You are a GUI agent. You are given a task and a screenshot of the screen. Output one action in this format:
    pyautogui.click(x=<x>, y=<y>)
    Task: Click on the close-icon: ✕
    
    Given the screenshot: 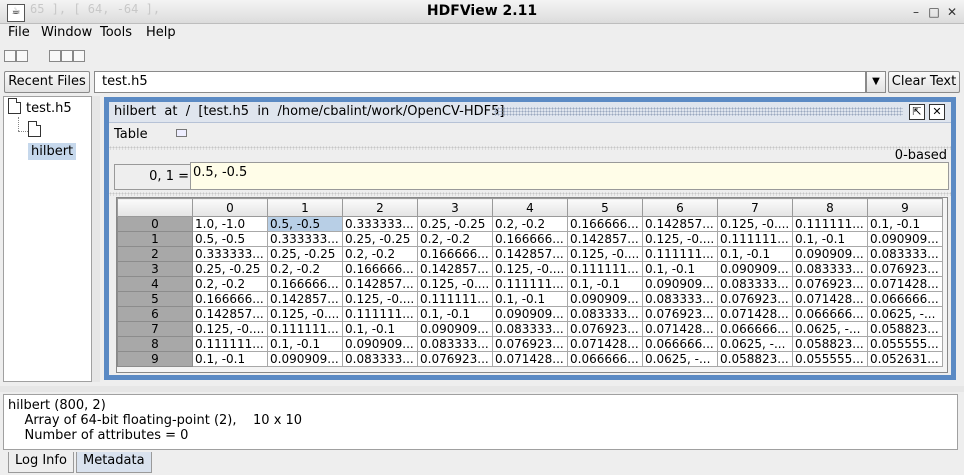 What is the action you would take?
    pyautogui.click(x=937, y=112)
    